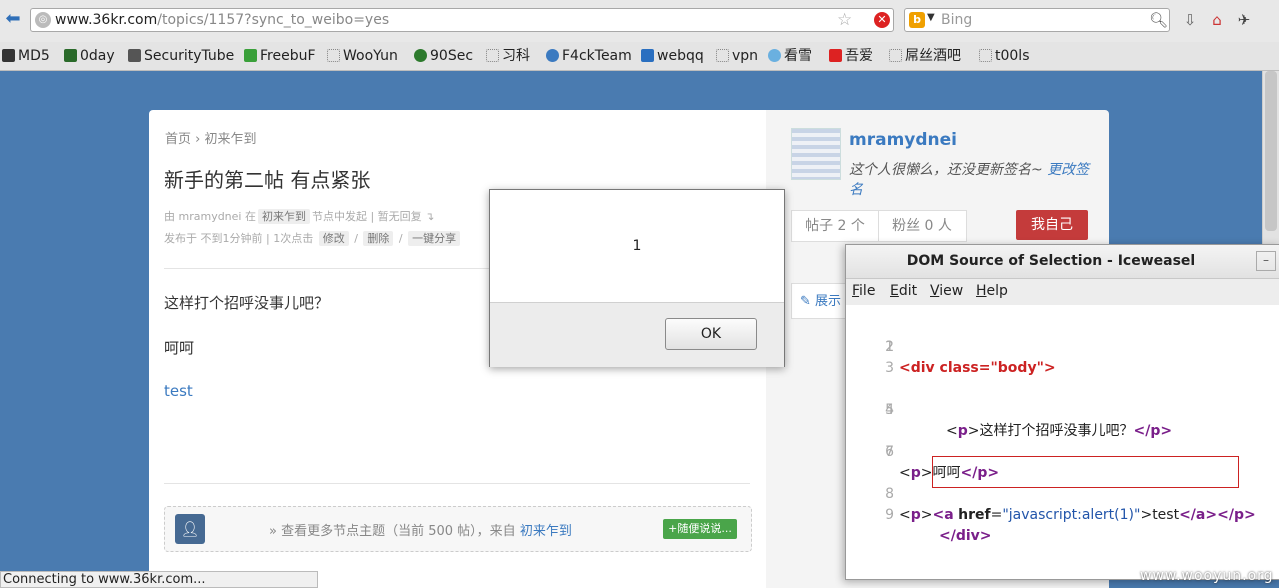 Image resolution: width=1279 pixels, height=588 pixels. What do you see at coordinates (647, 55) in the screenshot?
I see `webqq-icon` at bounding box center [647, 55].